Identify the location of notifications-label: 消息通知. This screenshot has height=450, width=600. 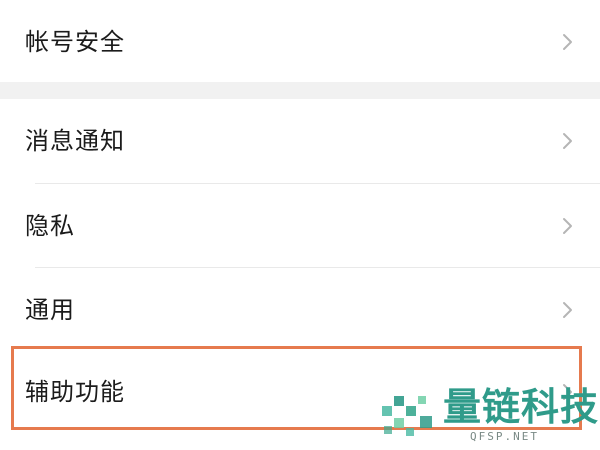
(75, 141).